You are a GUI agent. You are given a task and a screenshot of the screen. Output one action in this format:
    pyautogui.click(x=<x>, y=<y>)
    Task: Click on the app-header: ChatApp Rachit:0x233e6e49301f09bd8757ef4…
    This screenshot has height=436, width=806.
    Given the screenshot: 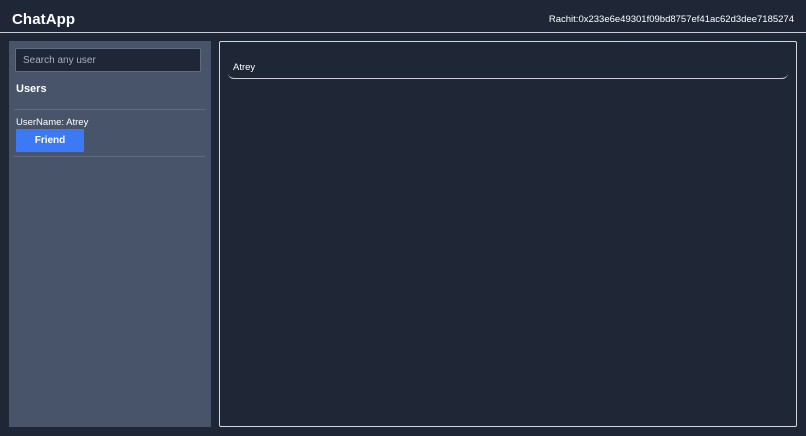 What is the action you would take?
    pyautogui.click(x=403, y=16)
    